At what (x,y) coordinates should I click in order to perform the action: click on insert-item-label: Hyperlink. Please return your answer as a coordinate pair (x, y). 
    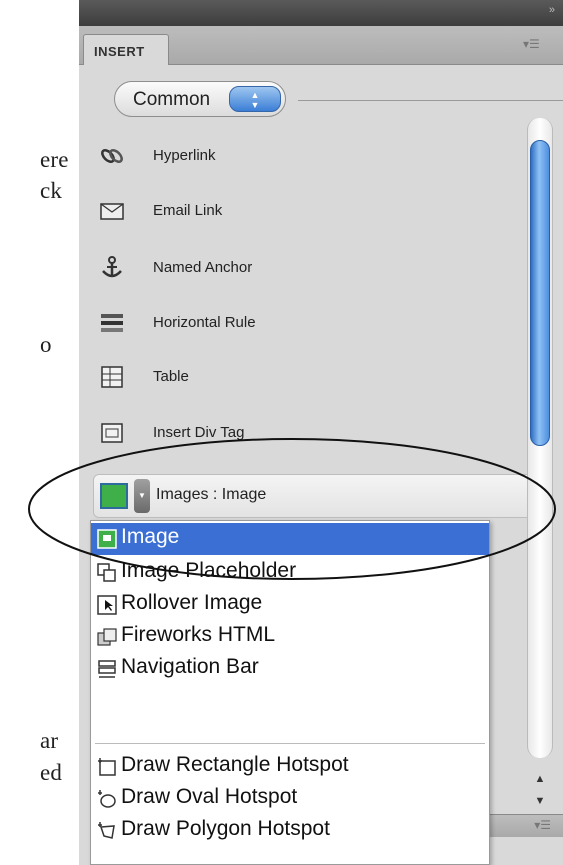
    Looking at the image, I should click on (184, 155).